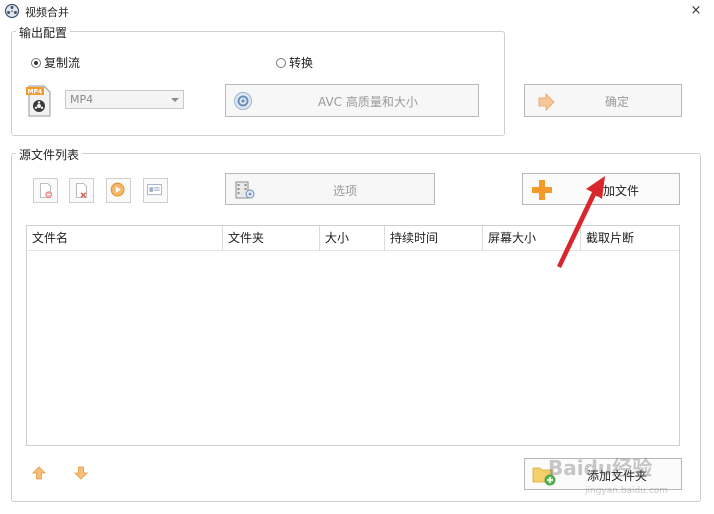  I want to click on source-files-legend: 源文件列表, so click(49, 154).